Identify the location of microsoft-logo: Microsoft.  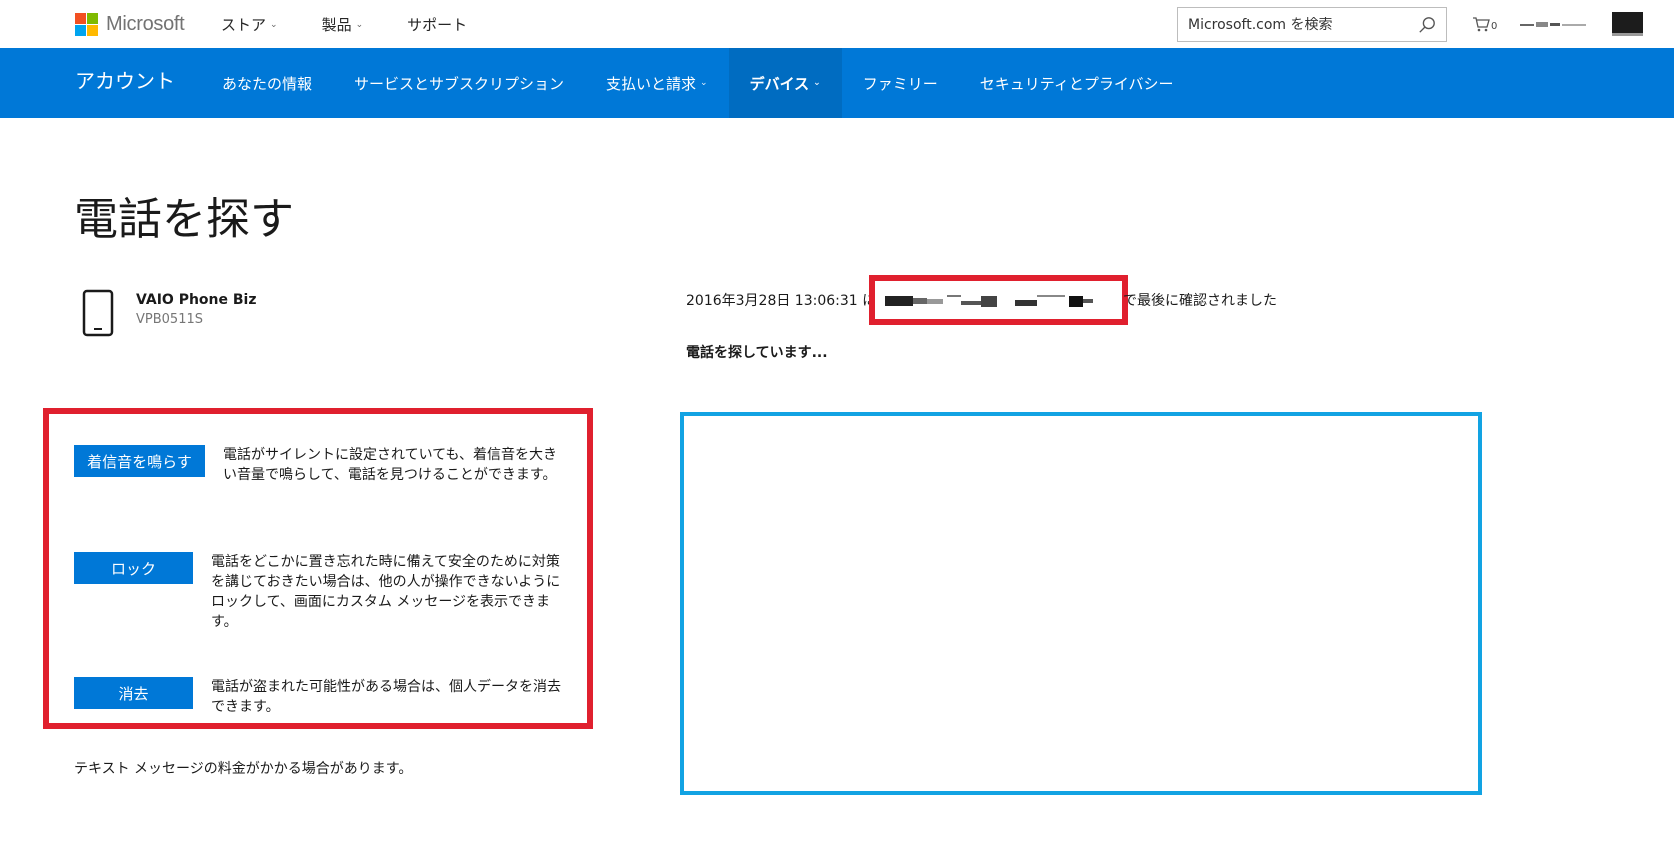
(130, 24).